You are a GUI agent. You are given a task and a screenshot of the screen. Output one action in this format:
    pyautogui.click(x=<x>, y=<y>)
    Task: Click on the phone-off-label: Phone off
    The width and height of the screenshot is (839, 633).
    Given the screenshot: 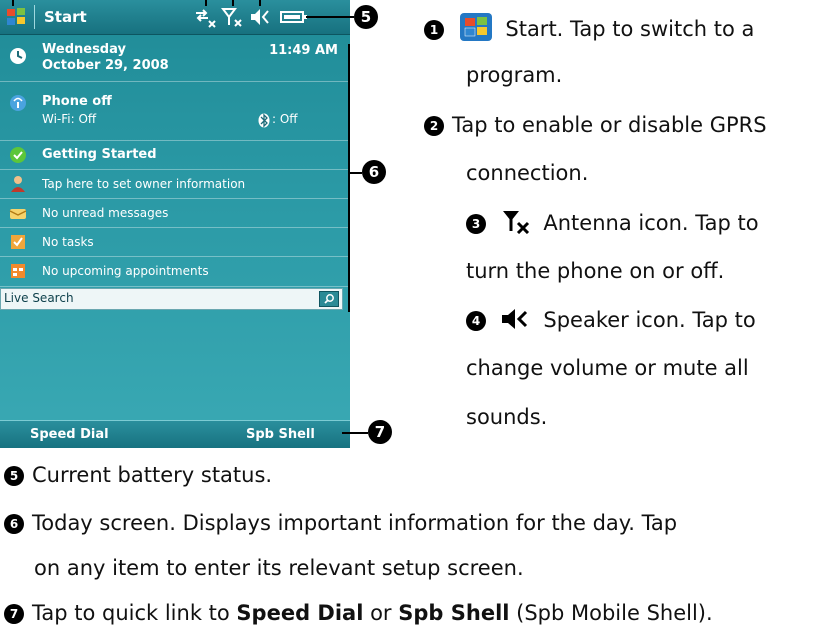 What is the action you would take?
    pyautogui.click(x=77, y=101)
    